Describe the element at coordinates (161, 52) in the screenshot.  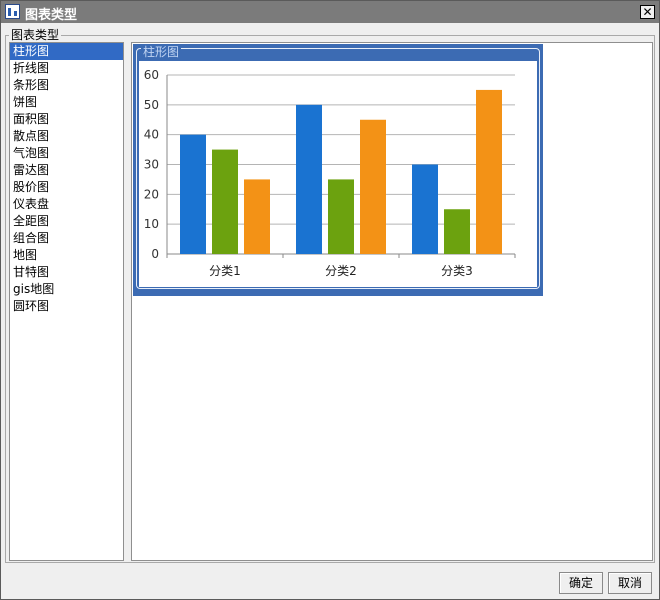
I see `chart-preview-caption: 柱形图` at that location.